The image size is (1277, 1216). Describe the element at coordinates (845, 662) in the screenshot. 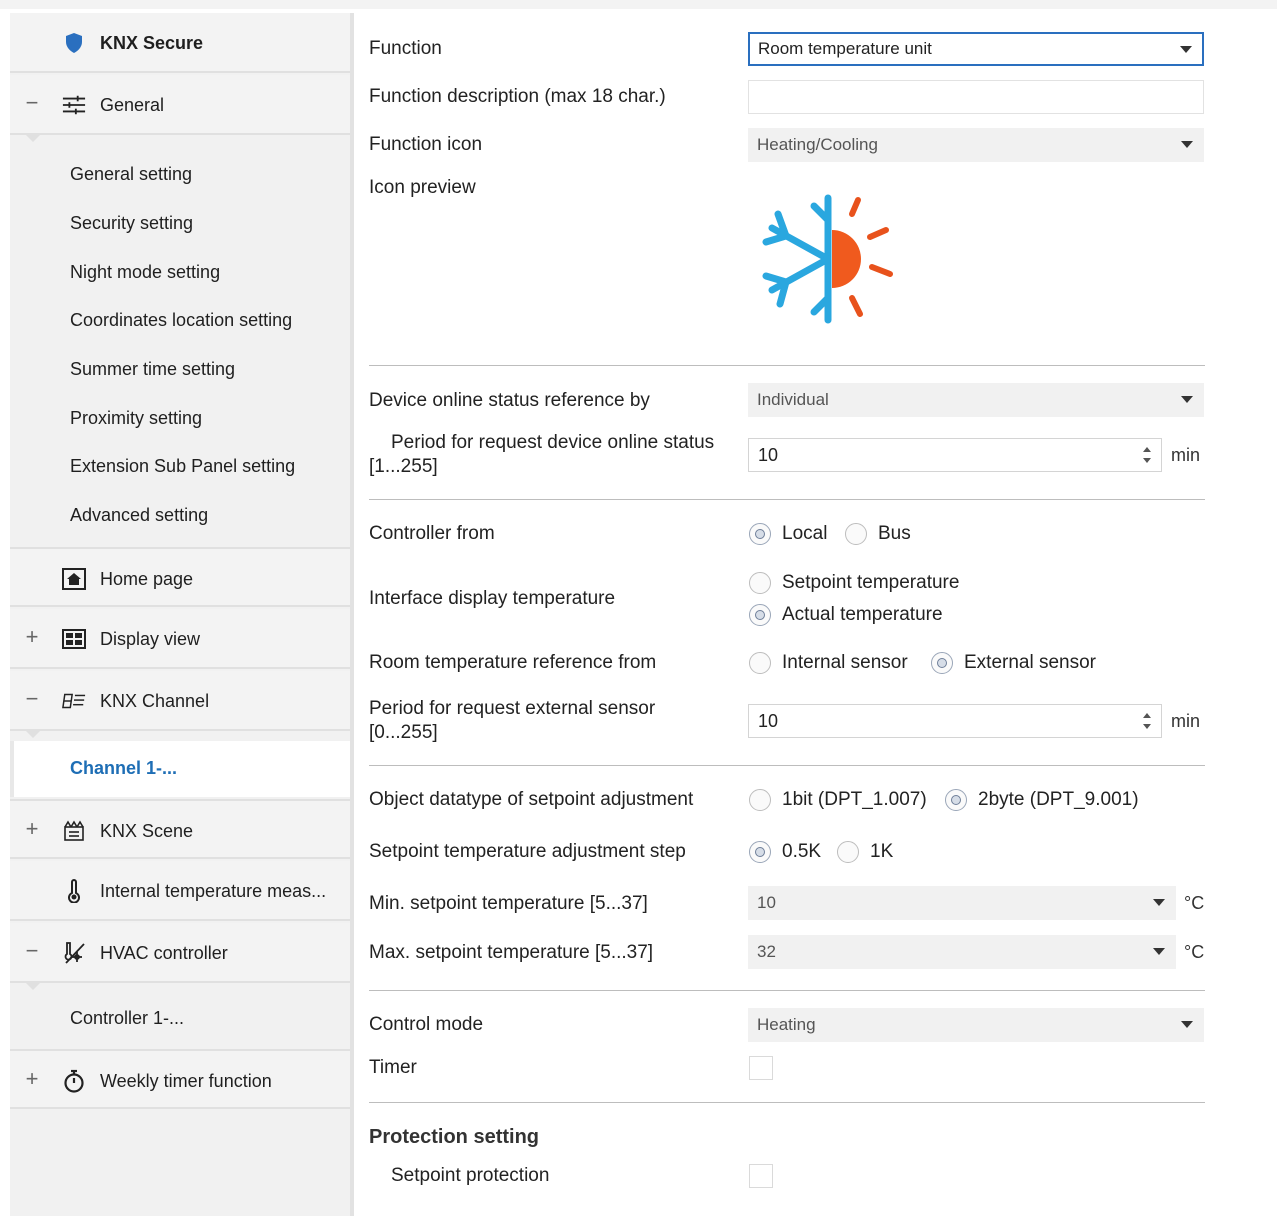

I see `radio-label: Internal sensor` at that location.